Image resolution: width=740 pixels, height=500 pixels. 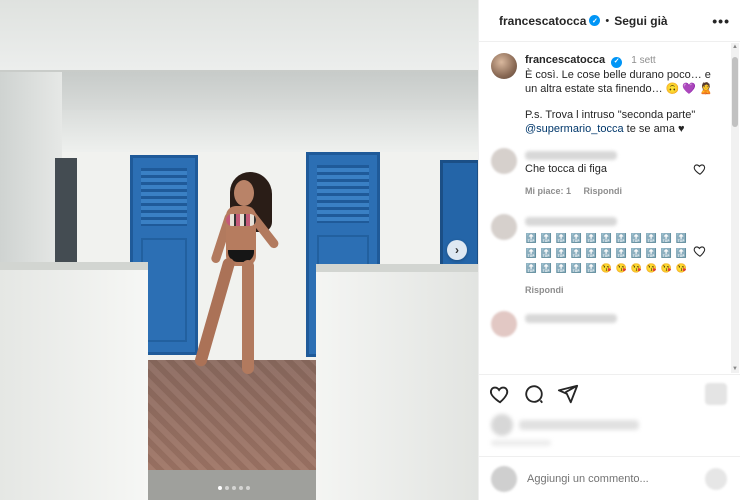 I want to click on save-bookmark-icon, so click(x=716, y=393).